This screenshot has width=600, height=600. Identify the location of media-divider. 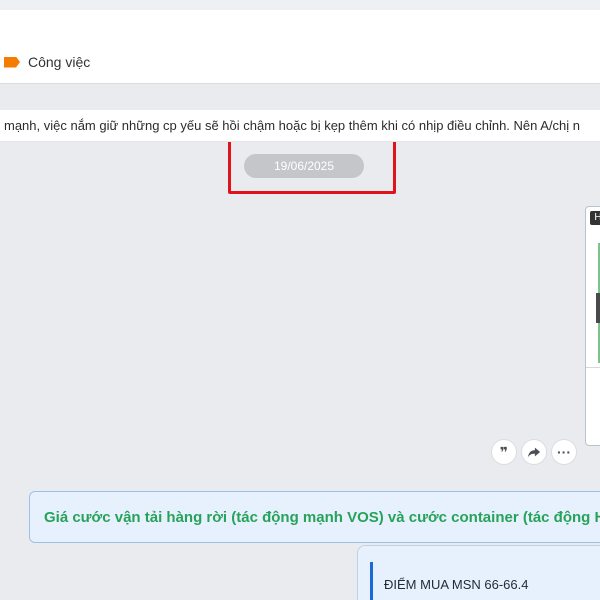
(593, 367).